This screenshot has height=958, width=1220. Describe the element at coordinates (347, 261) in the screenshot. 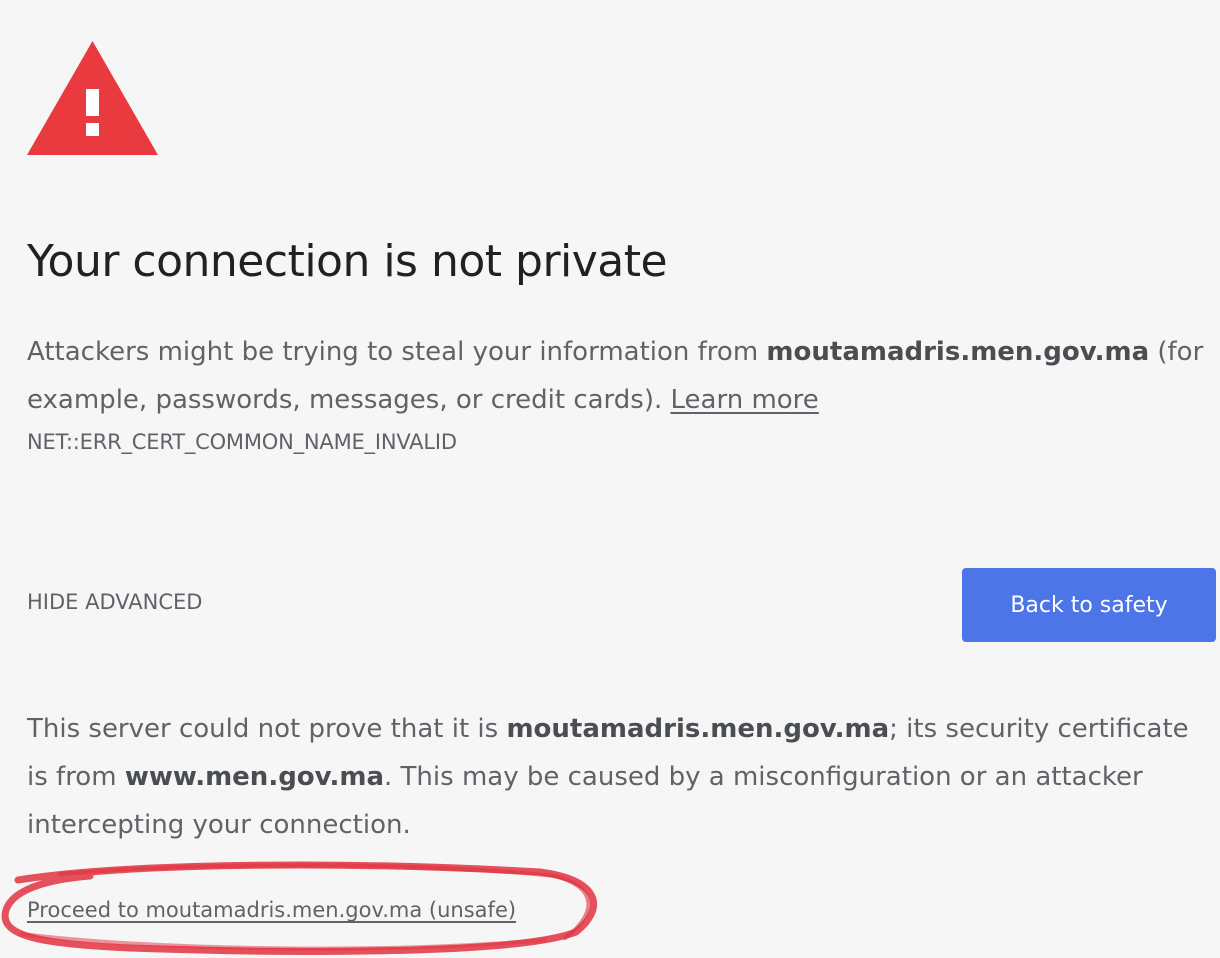

I see `page-title: Your connection is not private` at that location.